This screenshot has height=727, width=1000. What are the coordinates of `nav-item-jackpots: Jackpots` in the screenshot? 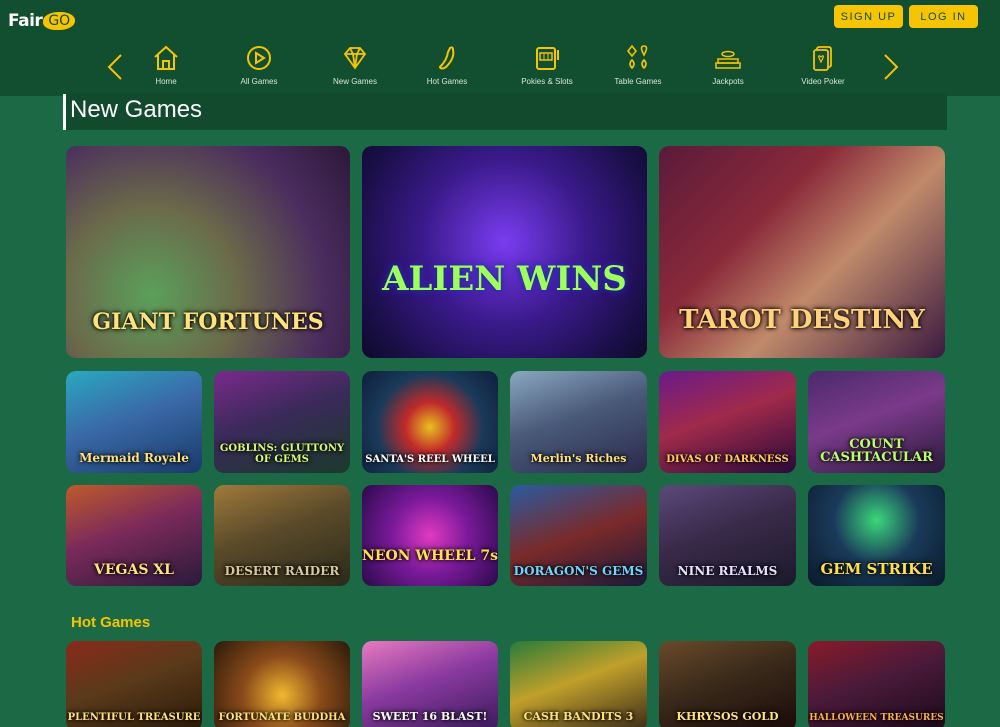 It's located at (728, 64).